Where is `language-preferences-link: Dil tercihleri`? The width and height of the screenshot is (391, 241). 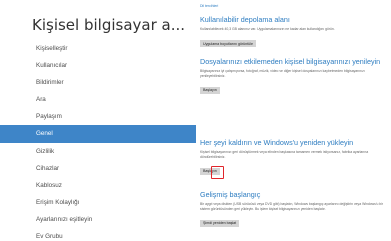
language-preferences-link: Dil tercihleri is located at coordinates (209, 6).